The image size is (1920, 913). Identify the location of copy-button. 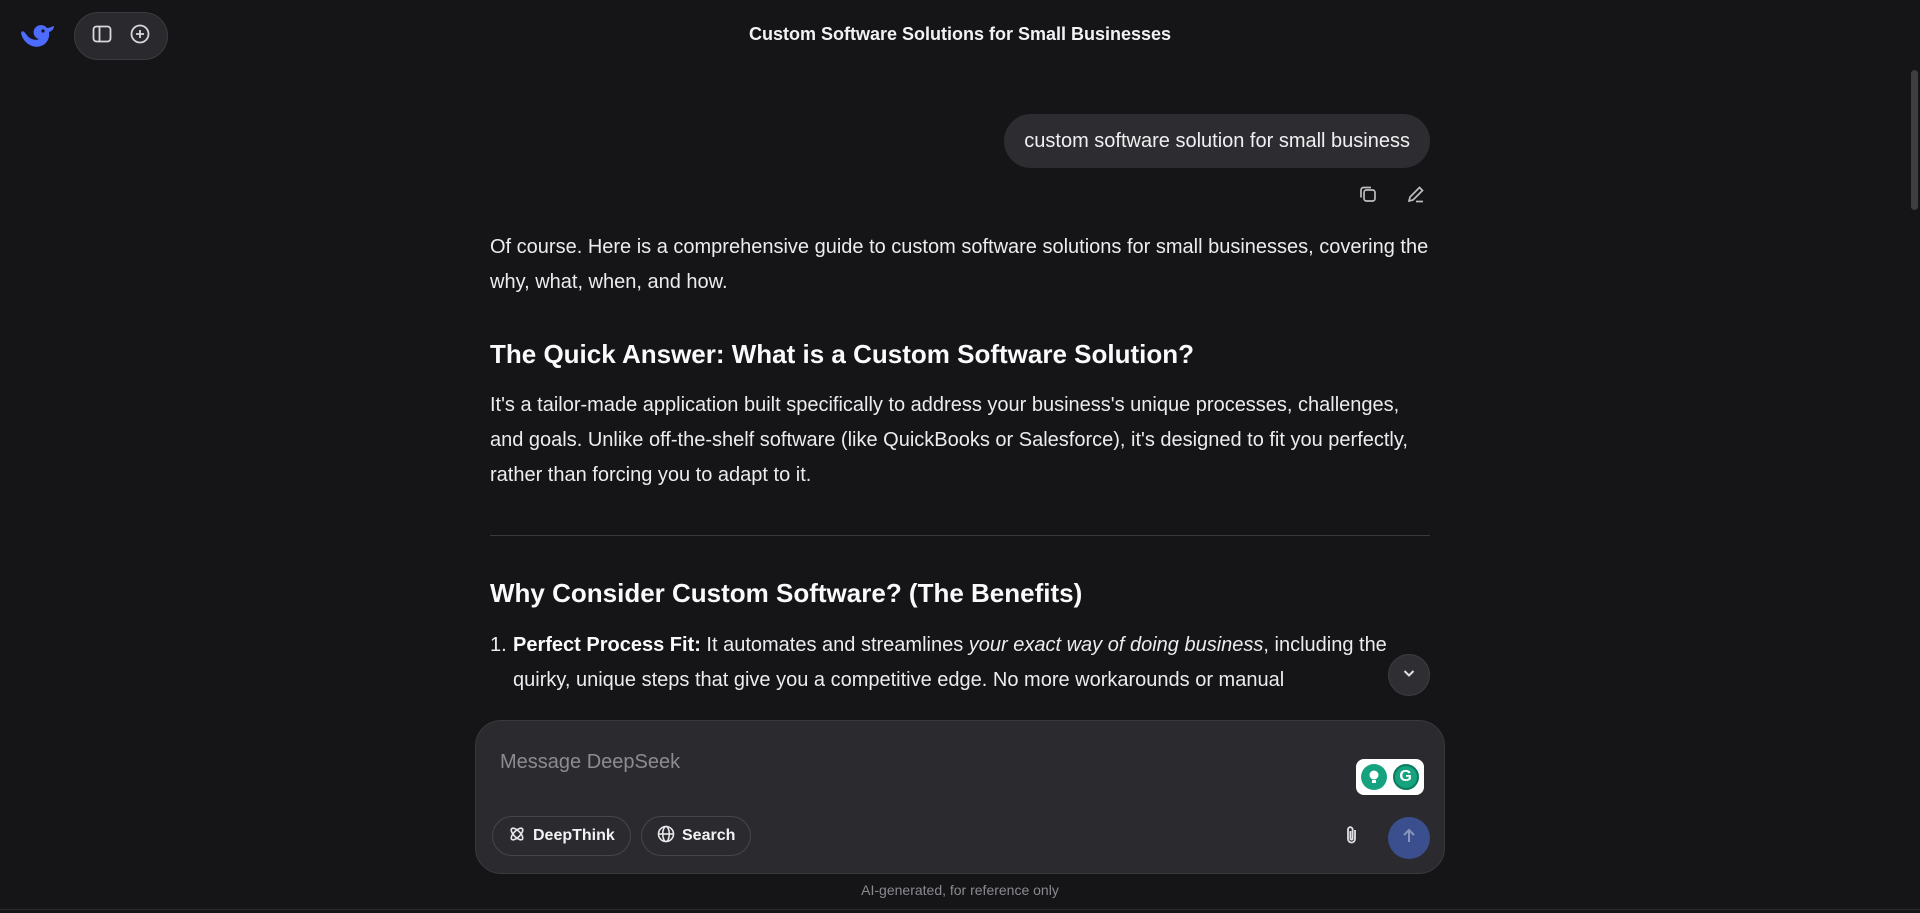
(1368, 196).